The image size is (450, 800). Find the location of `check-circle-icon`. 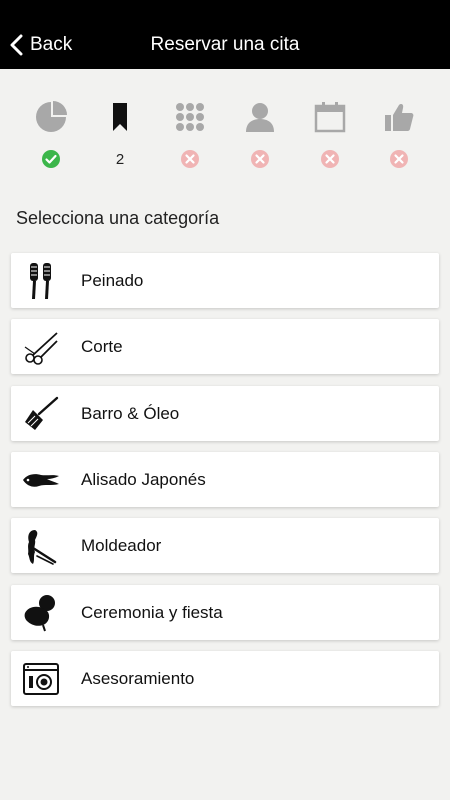

check-circle-icon is located at coordinates (51, 159).